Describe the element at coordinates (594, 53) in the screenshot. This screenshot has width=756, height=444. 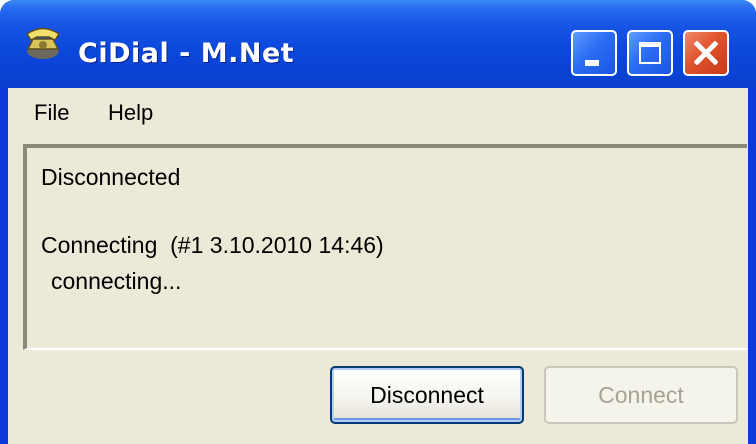
I see `minimize-button` at that location.